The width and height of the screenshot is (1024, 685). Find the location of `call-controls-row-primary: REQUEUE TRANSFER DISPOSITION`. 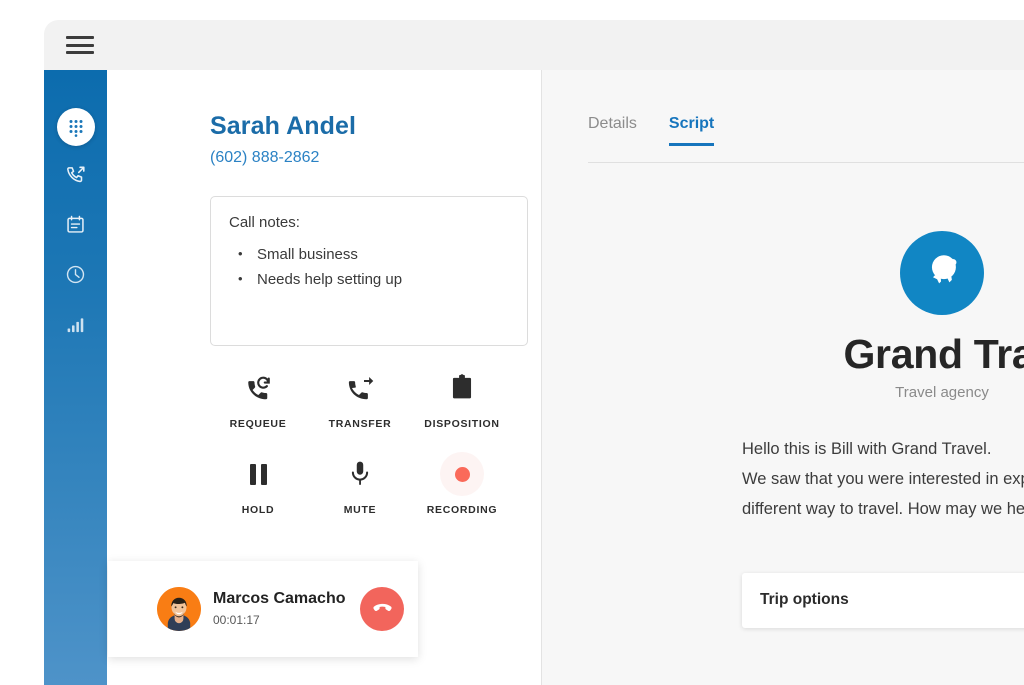

call-controls-row-primary: REQUEUE TRANSFER DISPOSITION is located at coordinates (360, 400).